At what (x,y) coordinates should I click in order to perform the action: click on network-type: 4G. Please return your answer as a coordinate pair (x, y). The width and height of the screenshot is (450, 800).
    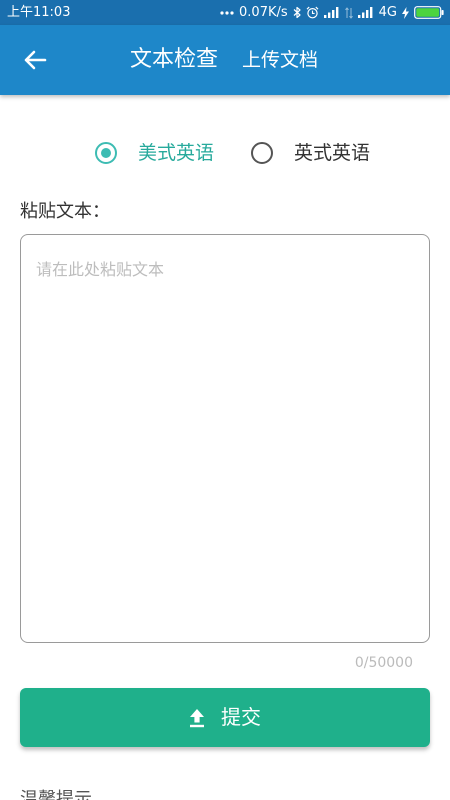
    Looking at the image, I should click on (387, 12).